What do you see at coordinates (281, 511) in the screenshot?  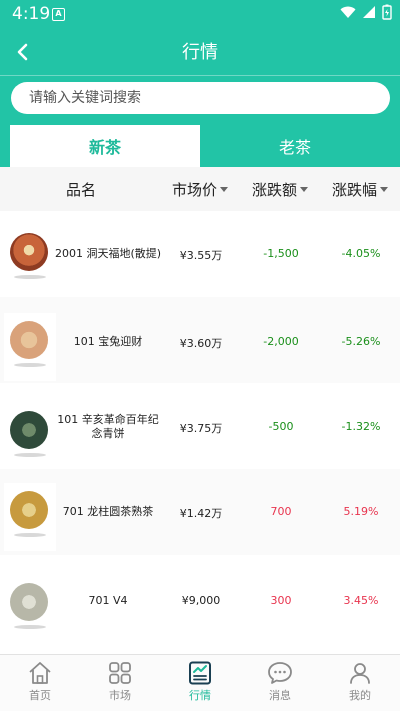 I see `price-change: 700` at bounding box center [281, 511].